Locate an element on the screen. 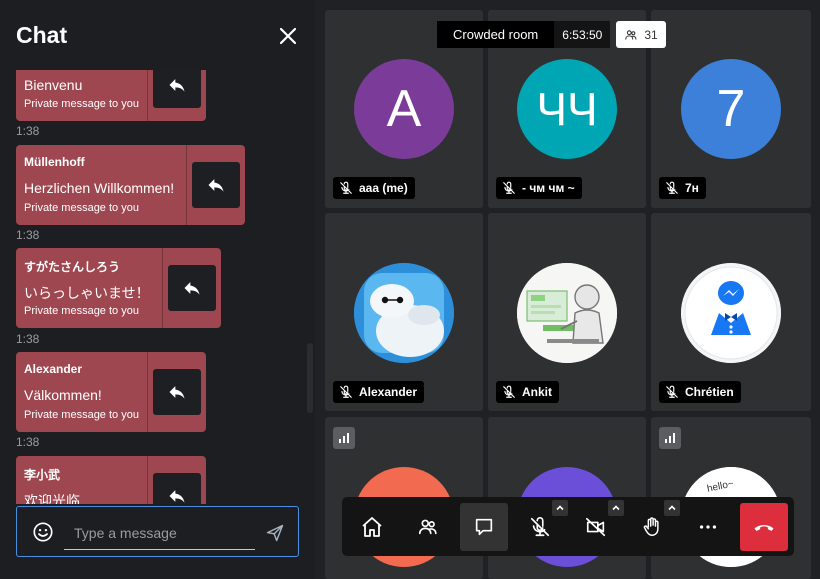 The image size is (820, 579). participant-name: - чм чм ~ is located at coordinates (548, 188).